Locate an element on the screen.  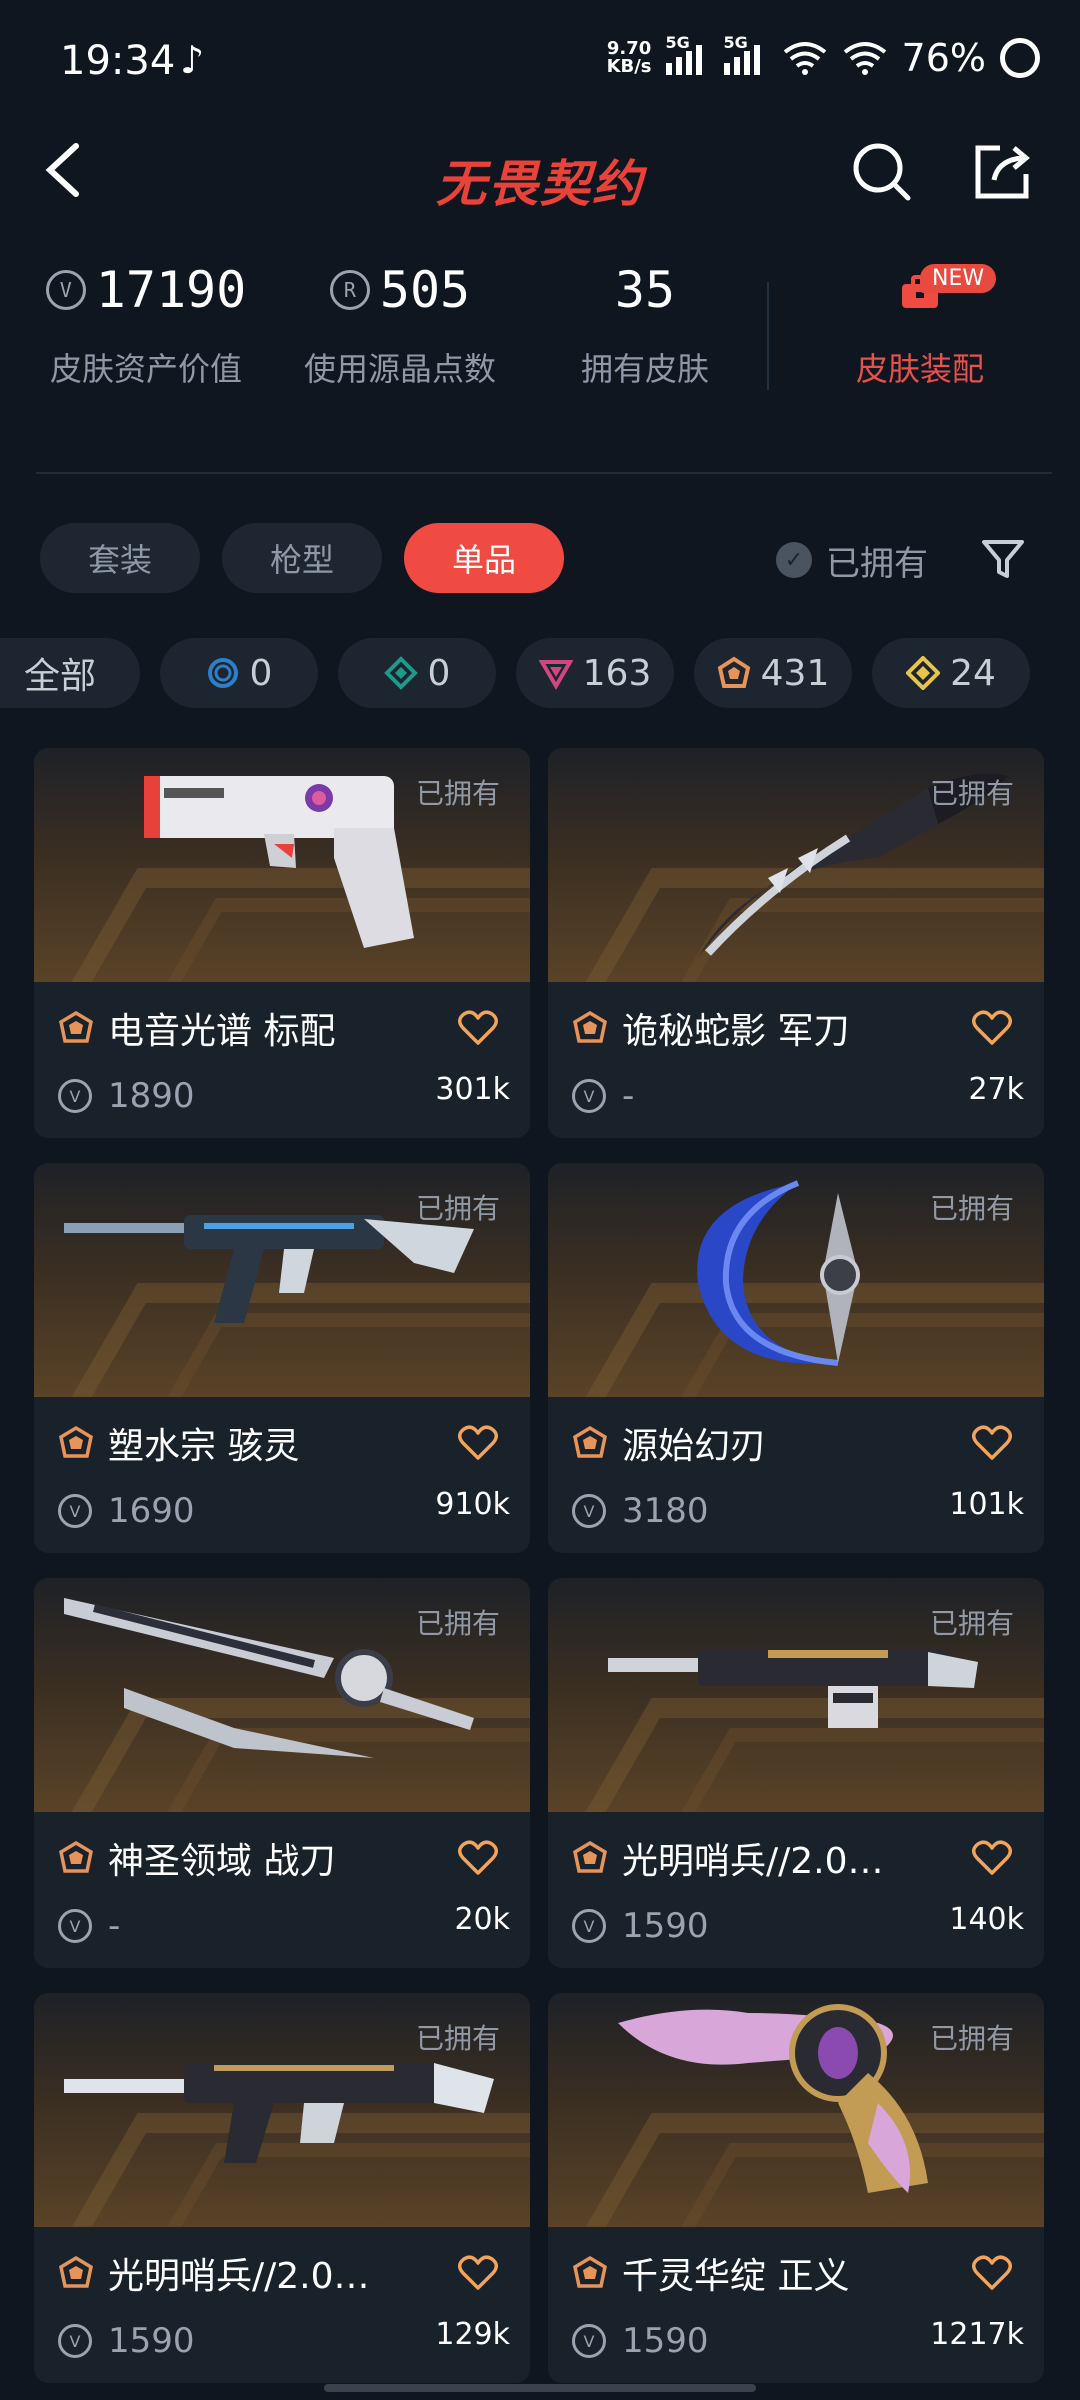
network-speed: 9.70 KB/s is located at coordinates (629, 57).